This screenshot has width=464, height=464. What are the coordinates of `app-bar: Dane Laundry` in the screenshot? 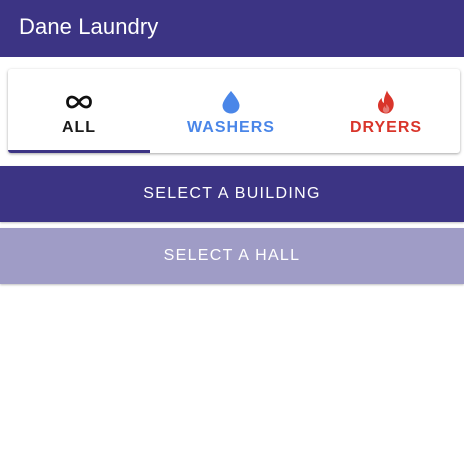 It's located at (232, 28).